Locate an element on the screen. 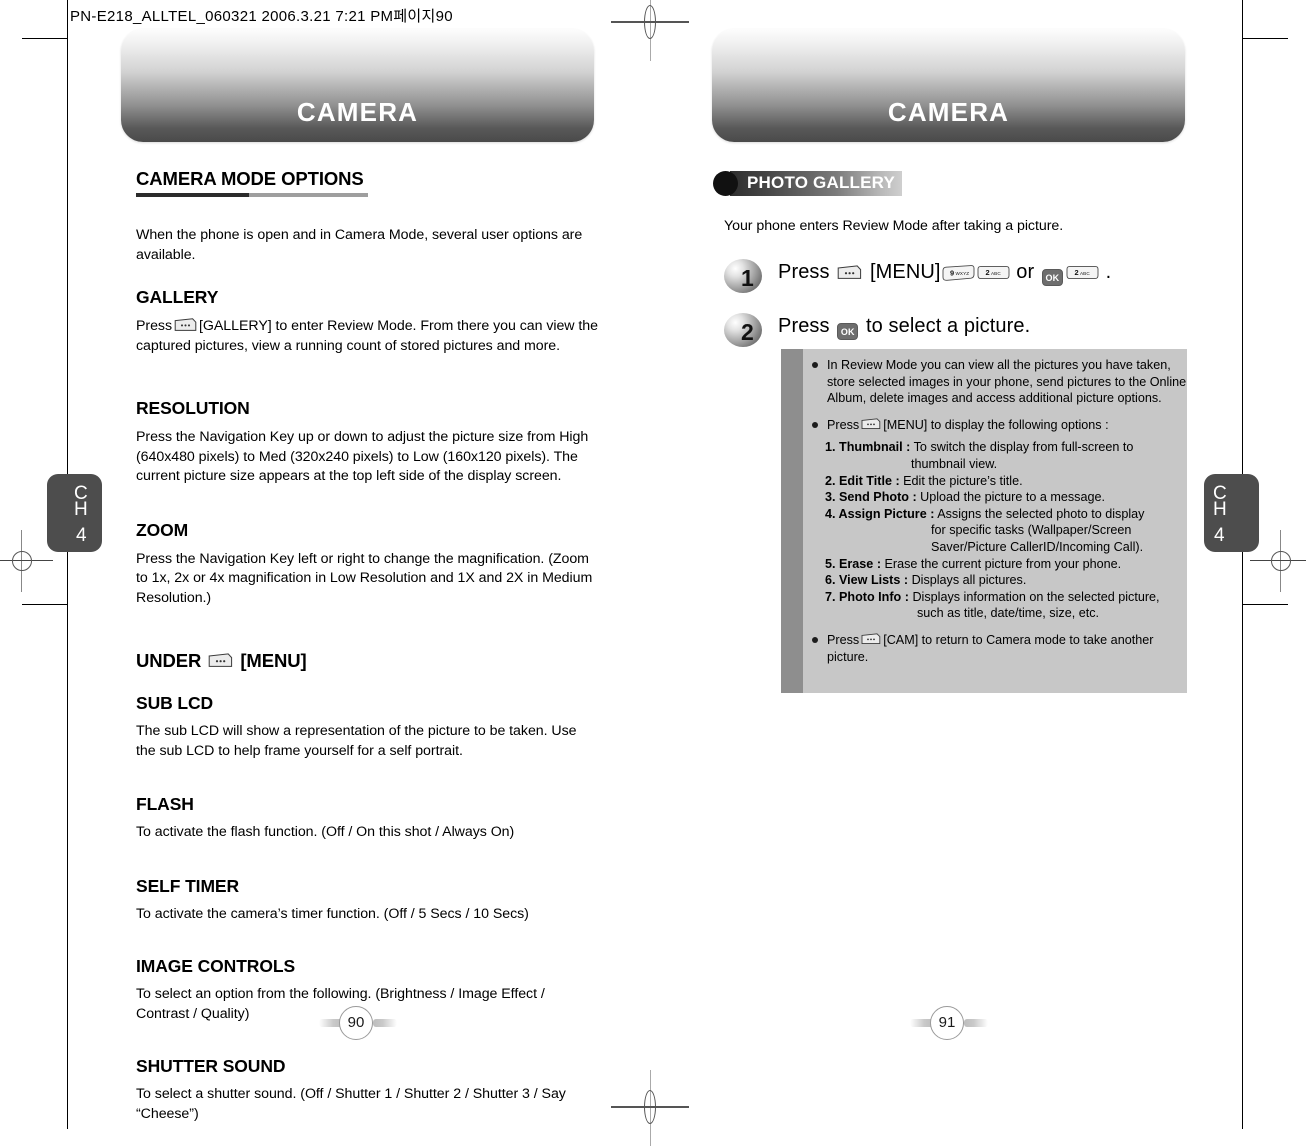 The width and height of the screenshot is (1306, 1146). step-2-press-label: Press is located at coordinates (804, 325).